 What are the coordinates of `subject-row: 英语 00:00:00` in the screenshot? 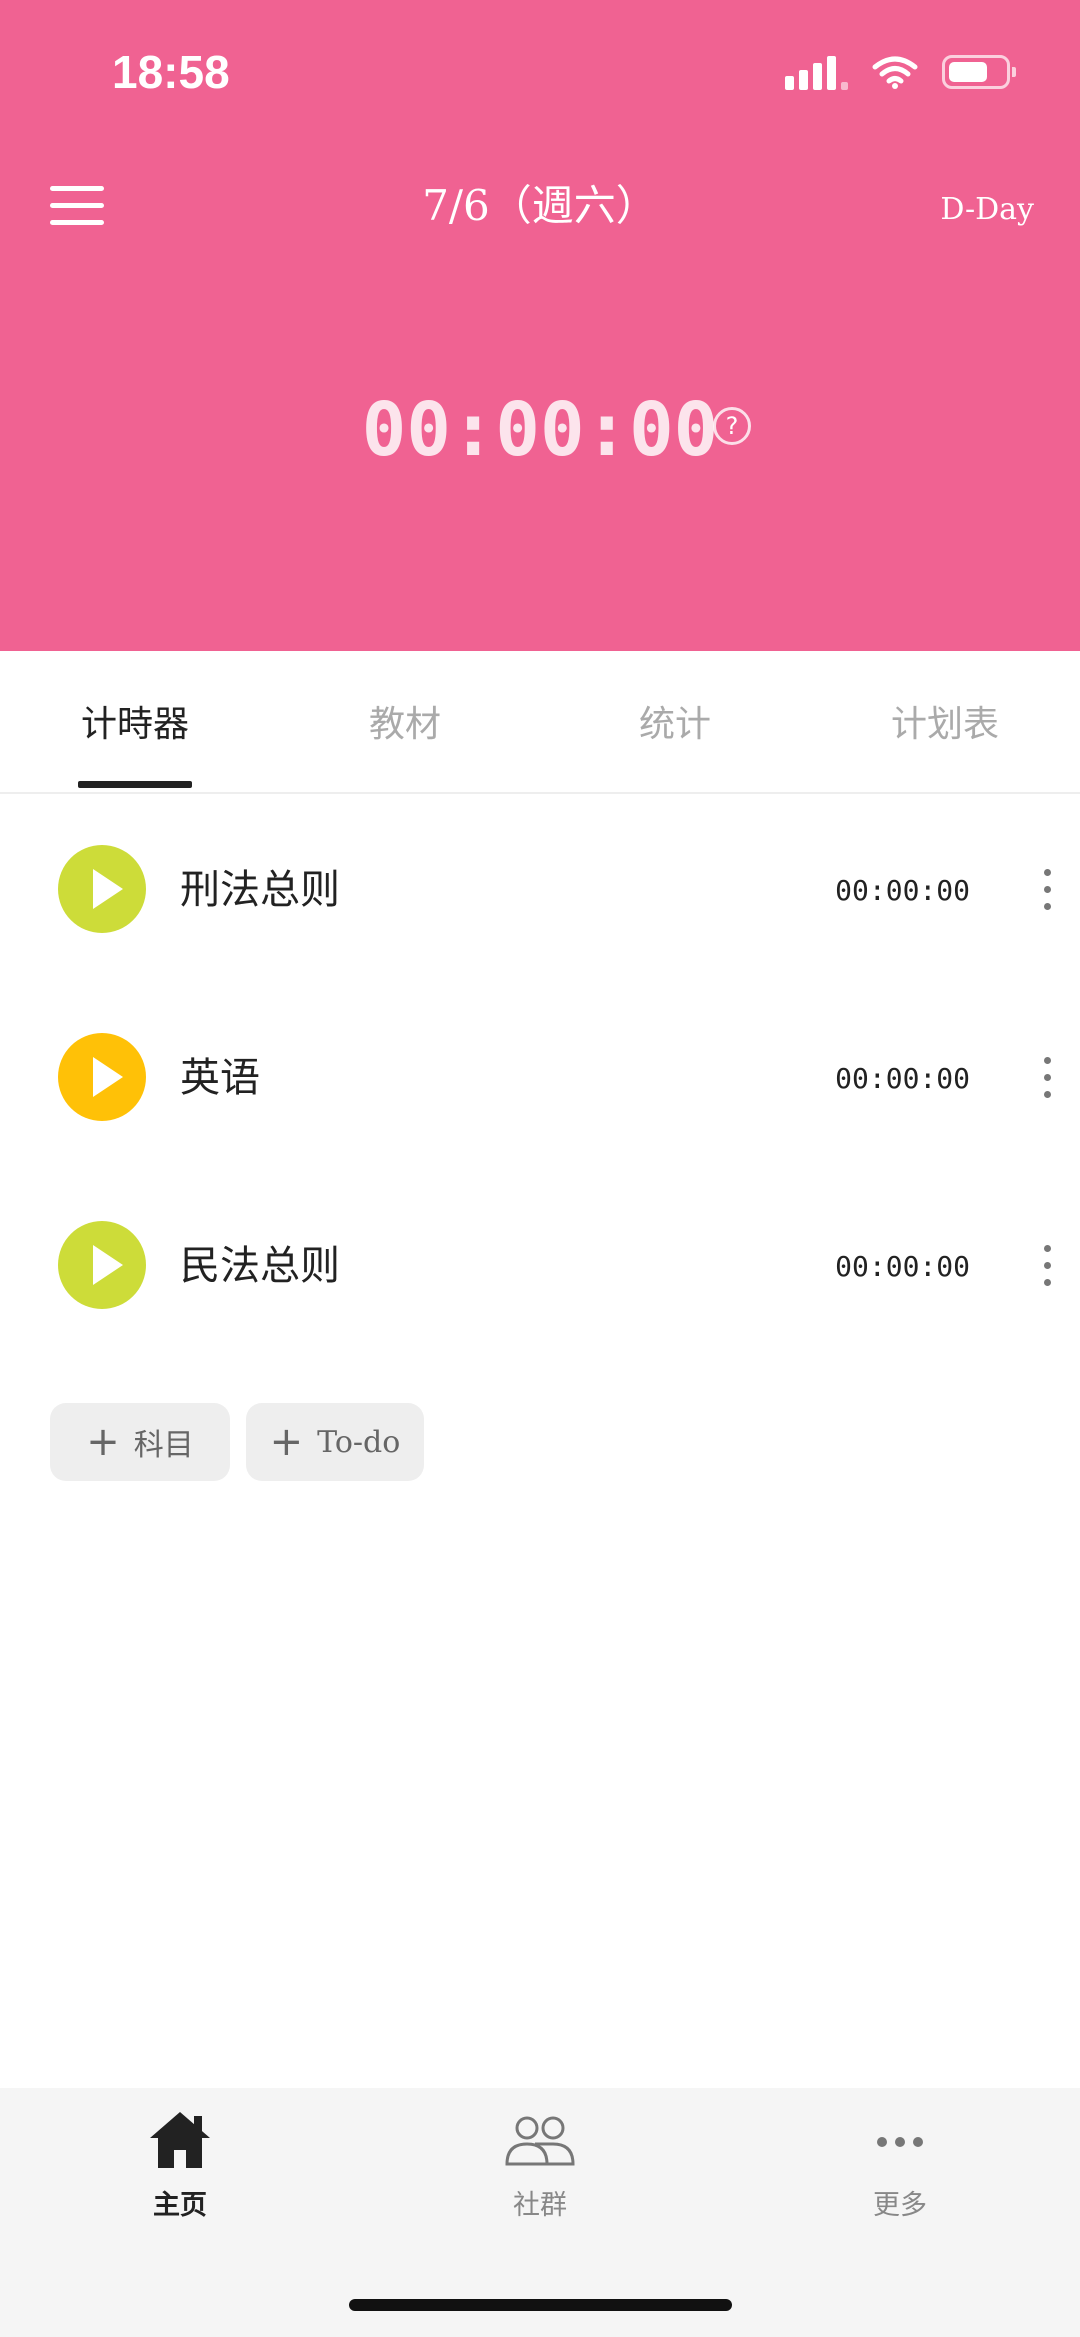 It's located at (540, 1088).